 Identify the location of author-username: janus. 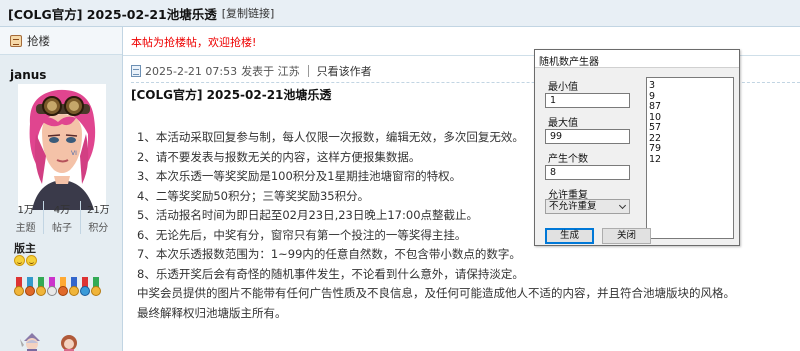
(28, 75).